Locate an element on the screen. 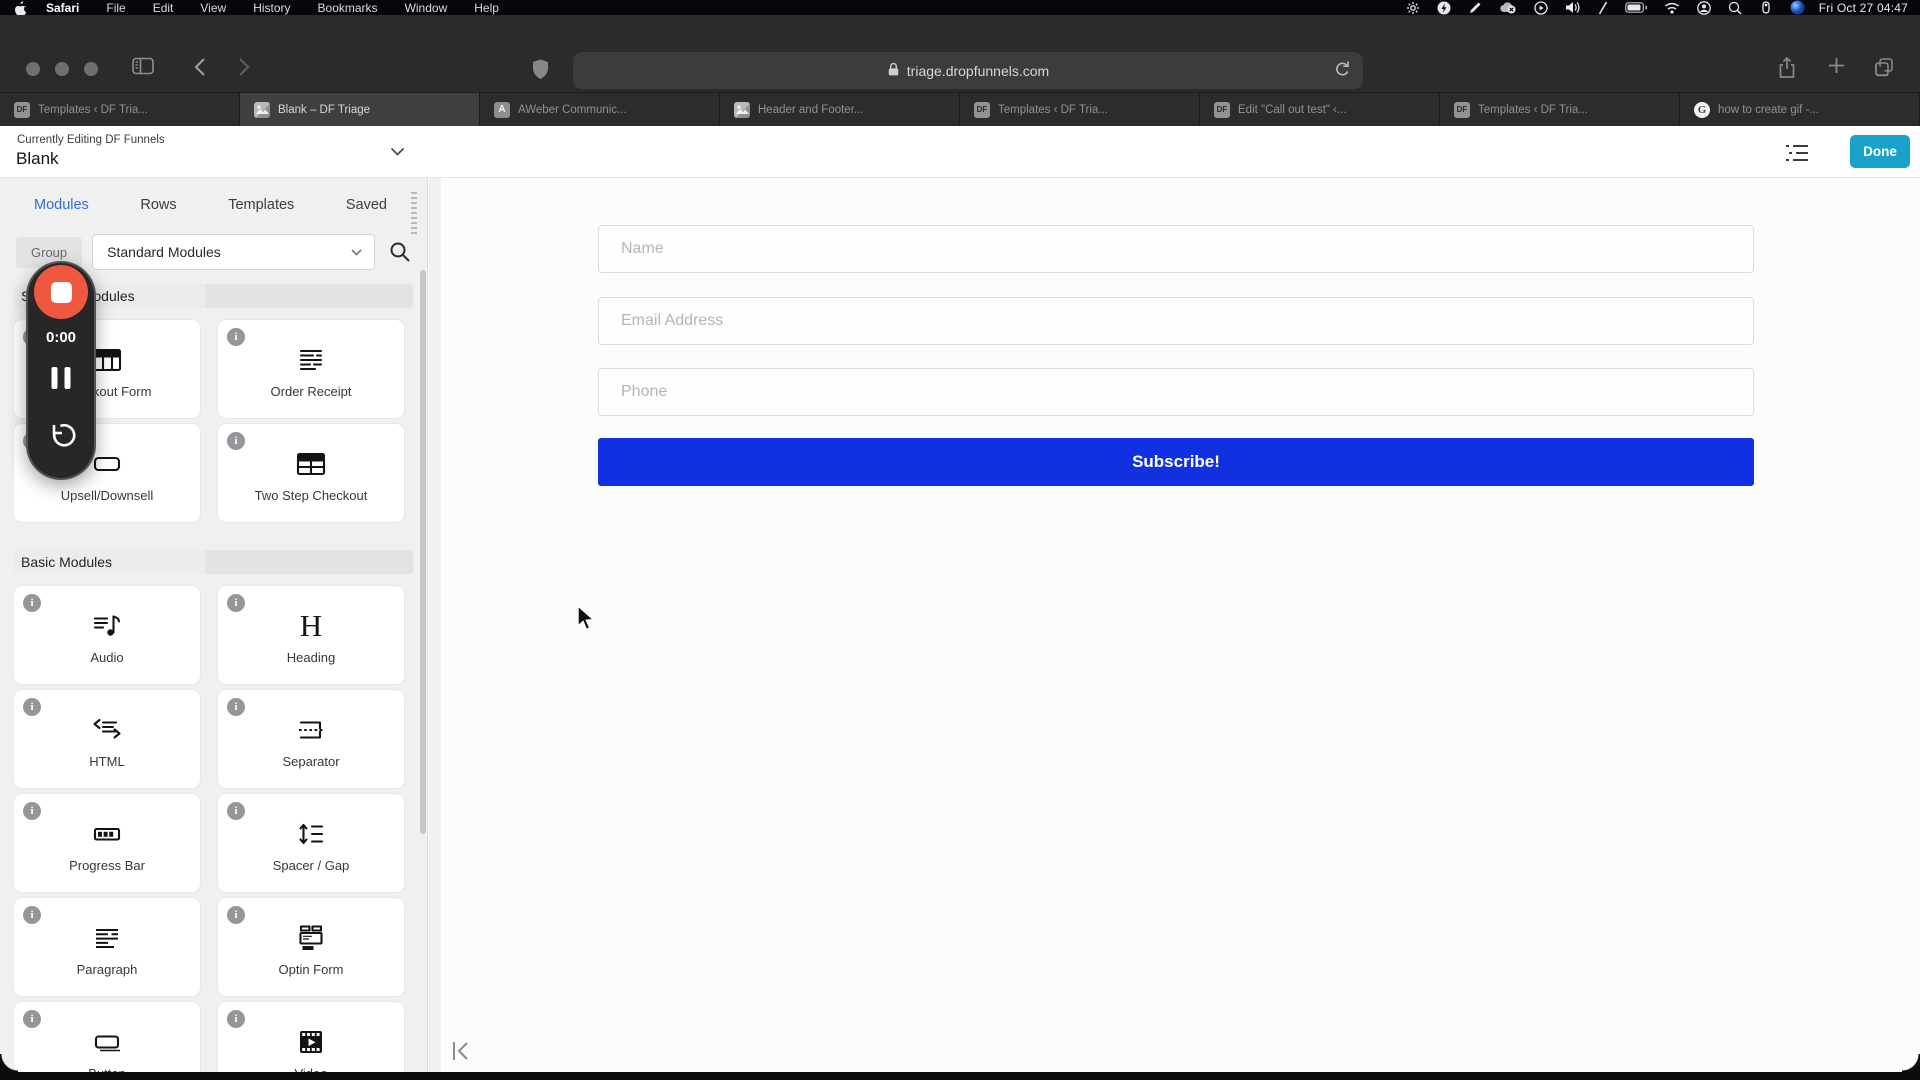  sidebar-tab-modules: Modules is located at coordinates (61, 205).